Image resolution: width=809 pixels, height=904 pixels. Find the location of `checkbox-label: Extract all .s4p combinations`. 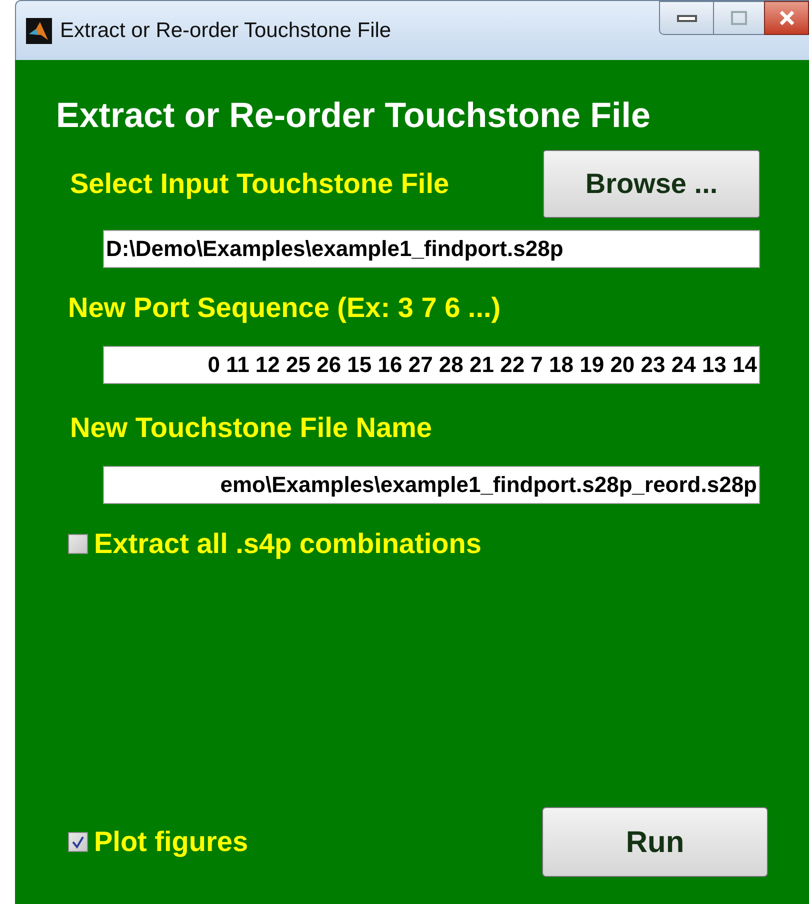

checkbox-label: Extract all .s4p combinations is located at coordinates (288, 544).